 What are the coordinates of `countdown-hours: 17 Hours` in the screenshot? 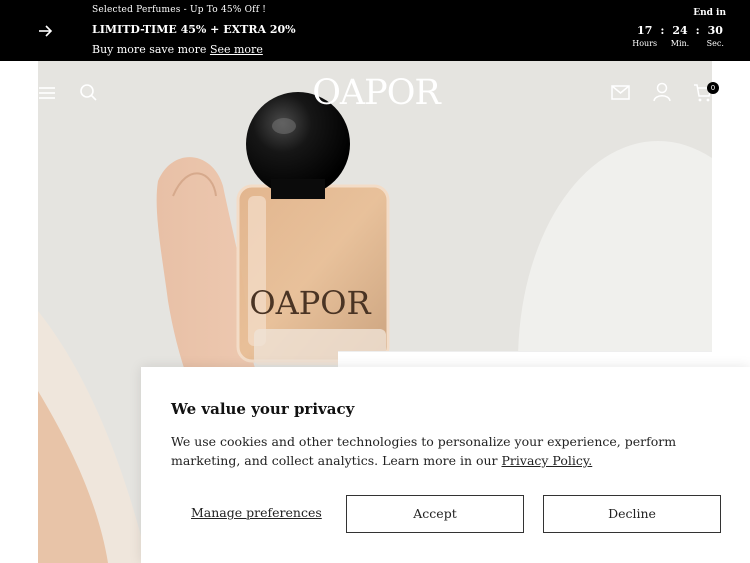 It's located at (644, 36).